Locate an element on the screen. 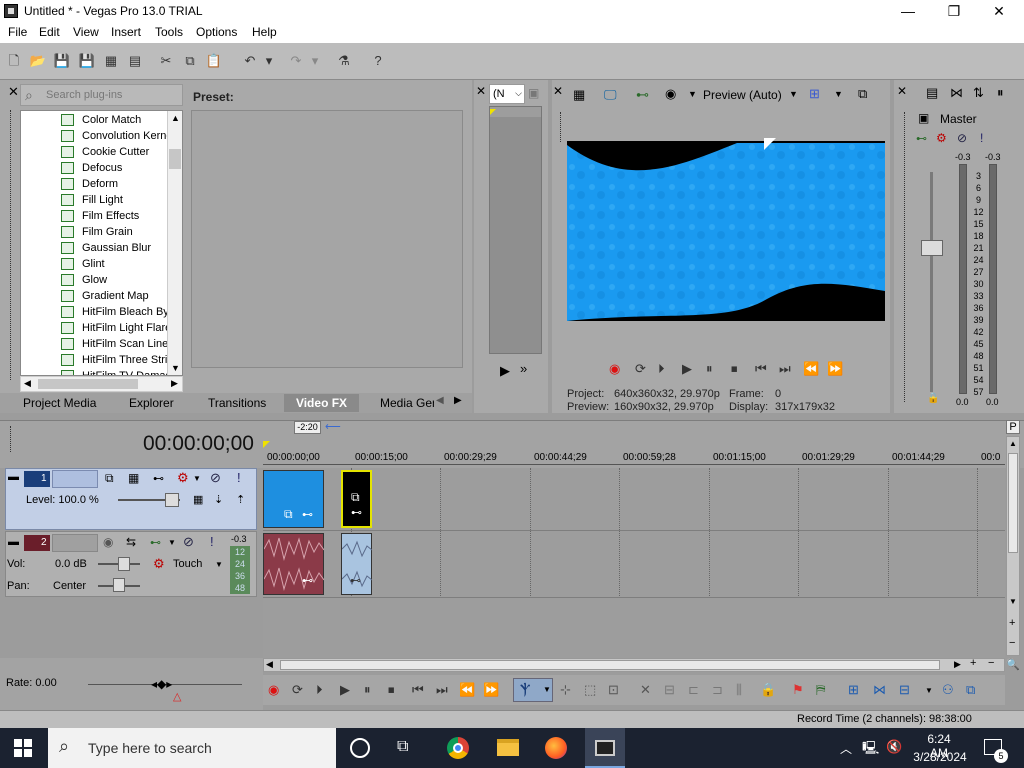 Image resolution: width=1024 pixels, height=768 pixels. track2-invert-phase-icon: ⇆ is located at coordinates (131, 542).